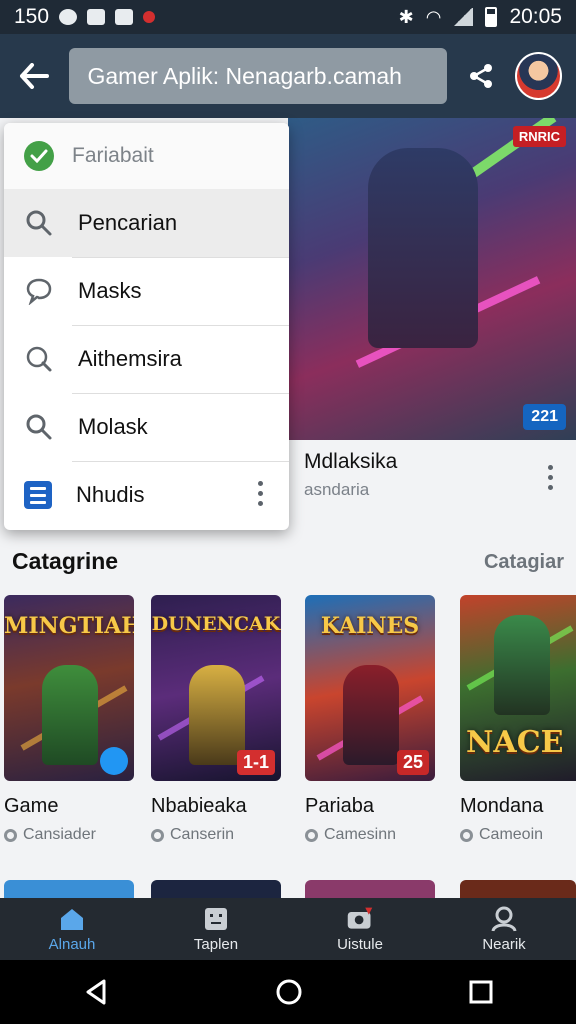  What do you see at coordinates (146, 495) in the screenshot?
I see `menu-item-nhudis: Nhudis` at bounding box center [146, 495].